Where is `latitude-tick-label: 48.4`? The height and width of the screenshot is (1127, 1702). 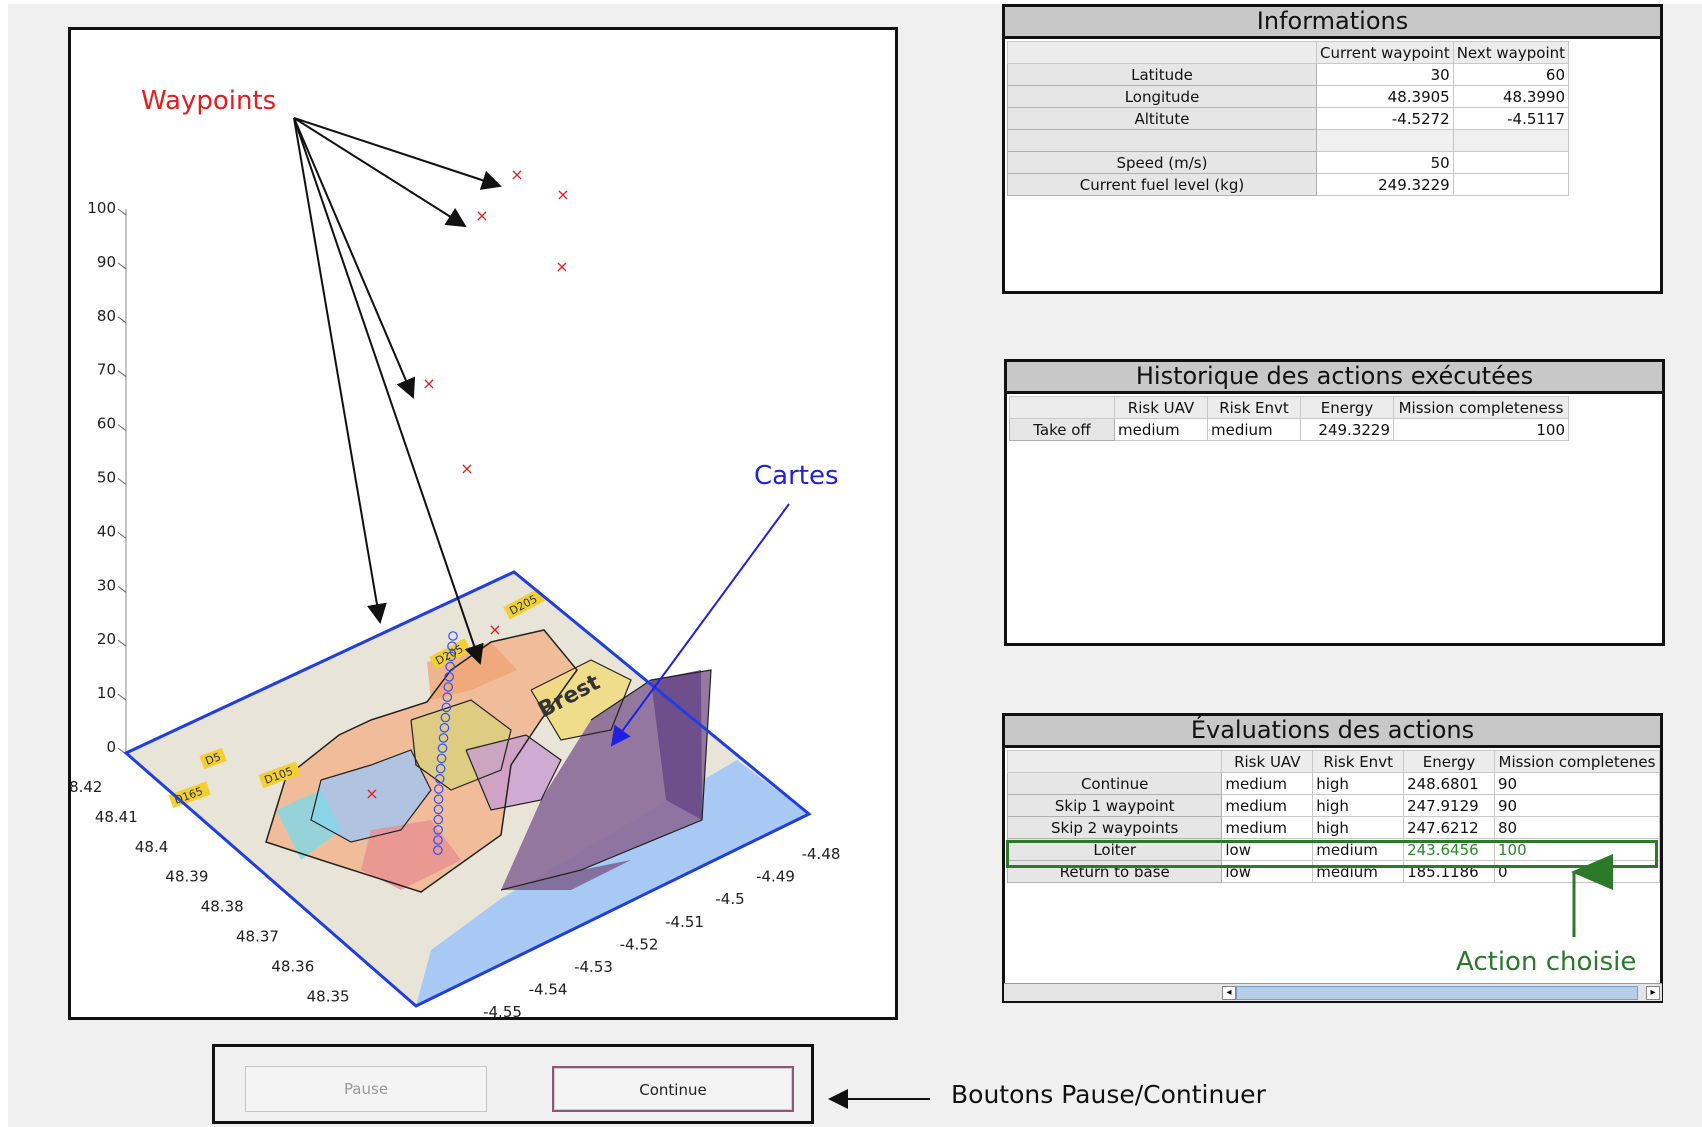
latitude-tick-label: 48.4 is located at coordinates (151, 847).